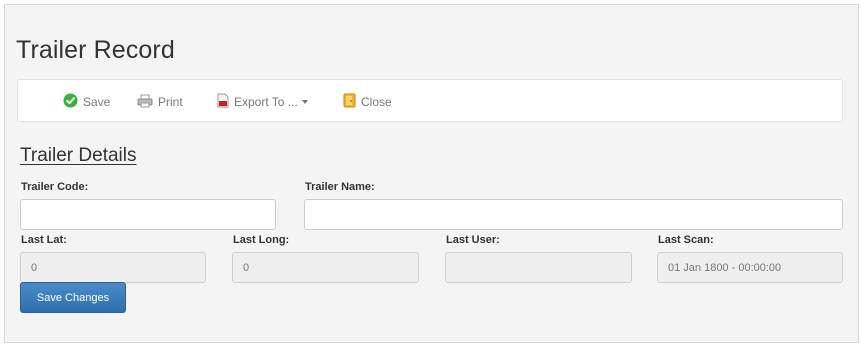  I want to click on save-button: Save, so click(86, 102).